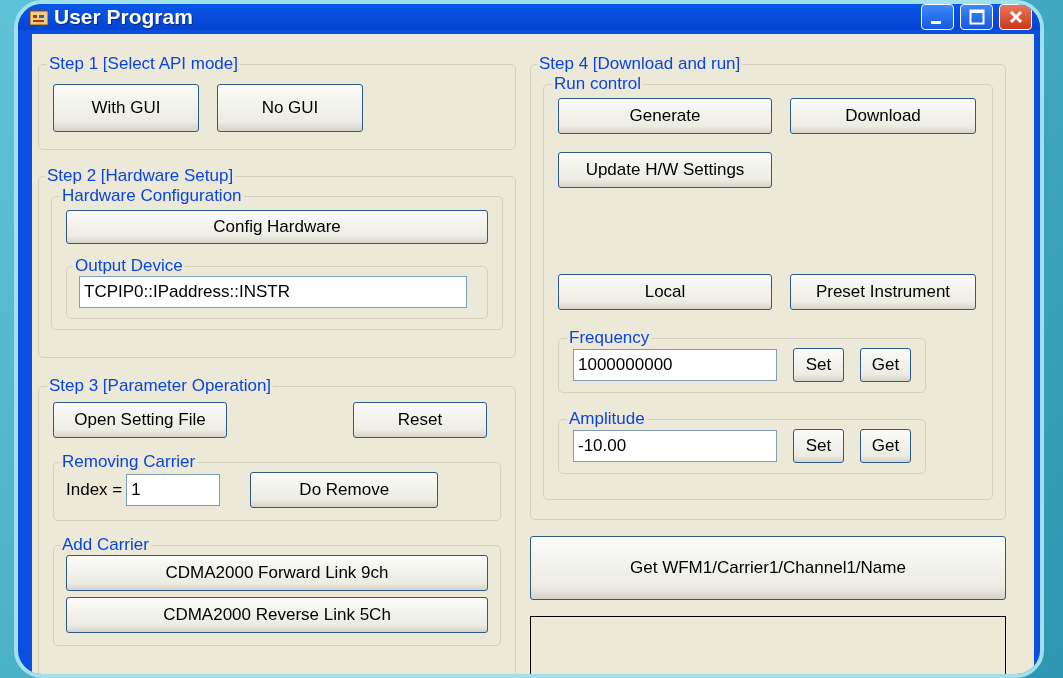  I want to click on maximize-icon, so click(976, 17).